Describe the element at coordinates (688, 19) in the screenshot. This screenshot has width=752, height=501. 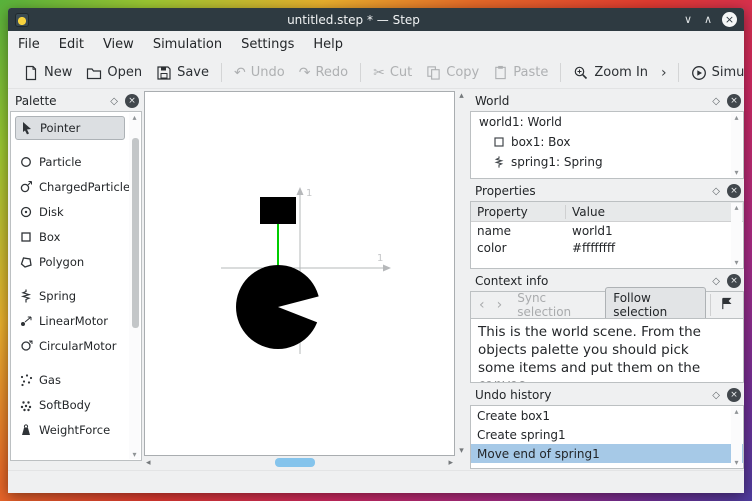
I see `minimize-button: ∨` at that location.